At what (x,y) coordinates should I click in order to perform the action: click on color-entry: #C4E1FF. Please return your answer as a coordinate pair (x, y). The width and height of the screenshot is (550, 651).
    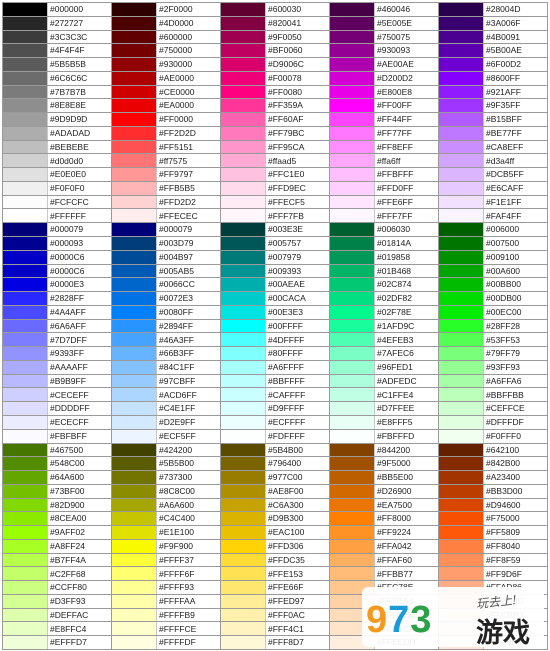
    Looking at the image, I should click on (166, 409).